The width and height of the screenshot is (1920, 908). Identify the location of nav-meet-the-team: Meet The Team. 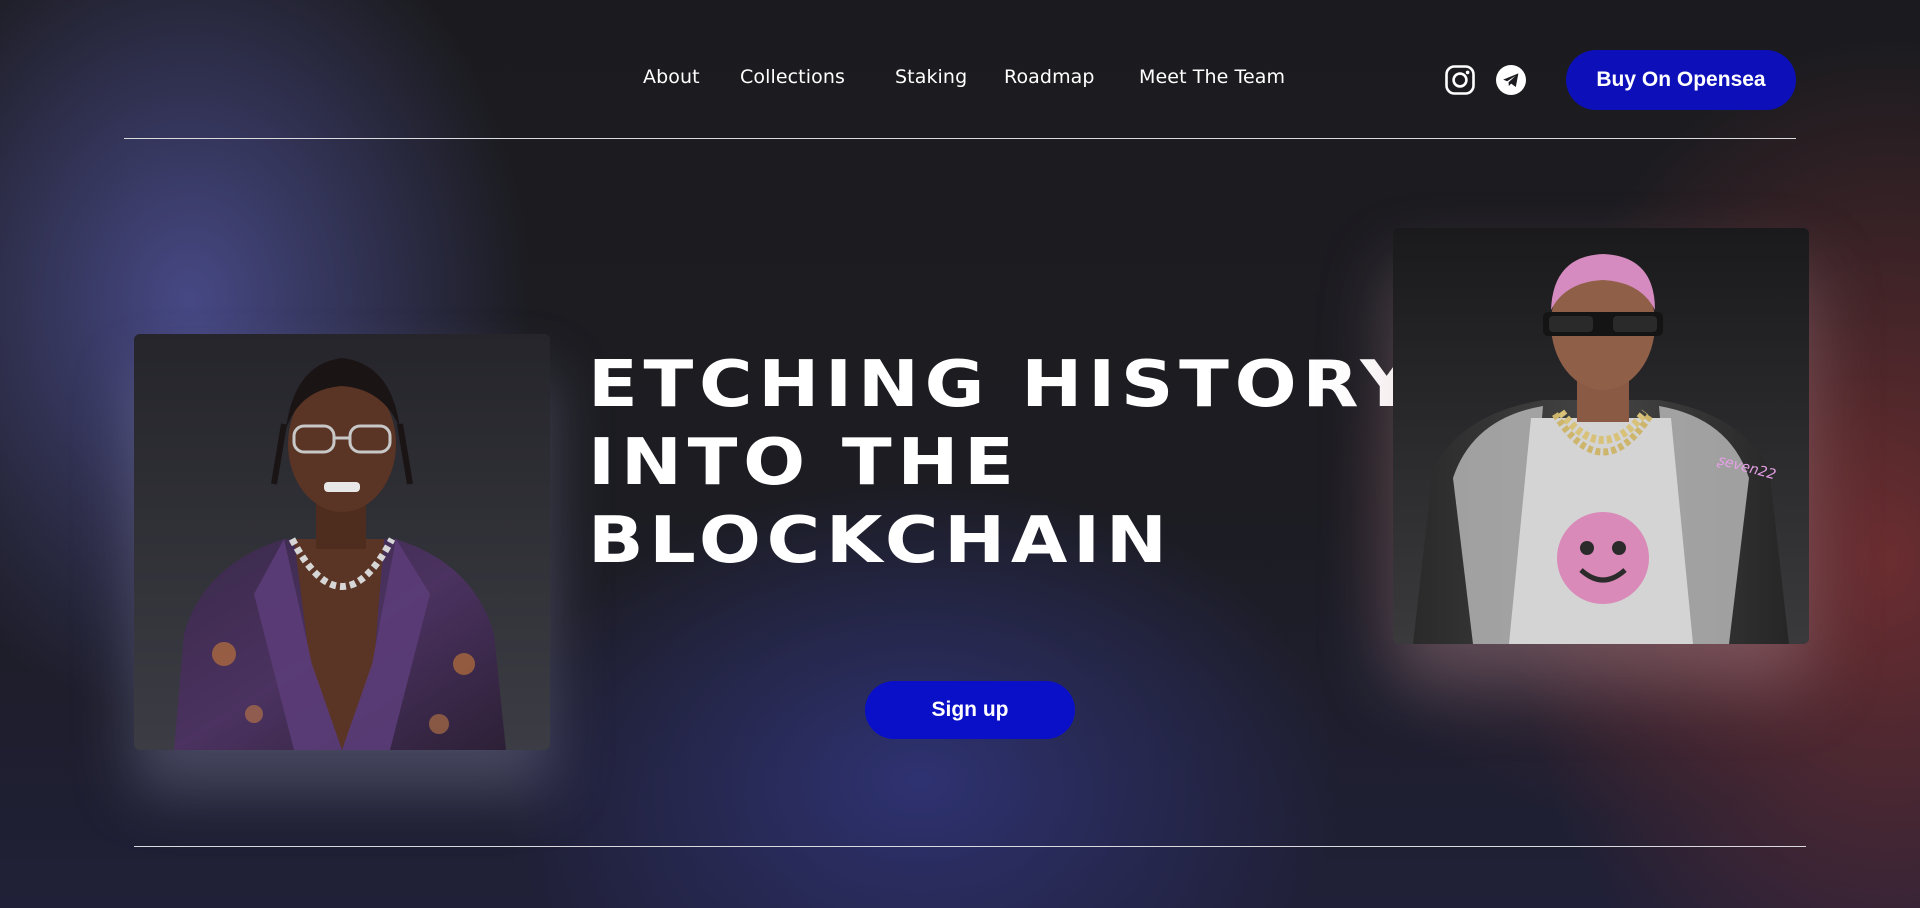
(1212, 77).